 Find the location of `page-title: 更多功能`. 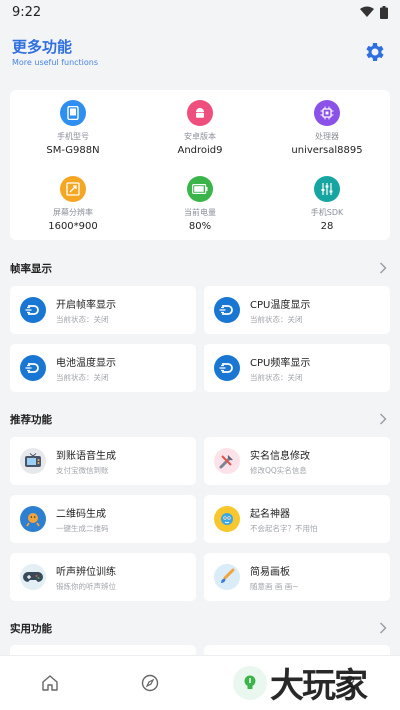

page-title: 更多功能 is located at coordinates (42, 46).